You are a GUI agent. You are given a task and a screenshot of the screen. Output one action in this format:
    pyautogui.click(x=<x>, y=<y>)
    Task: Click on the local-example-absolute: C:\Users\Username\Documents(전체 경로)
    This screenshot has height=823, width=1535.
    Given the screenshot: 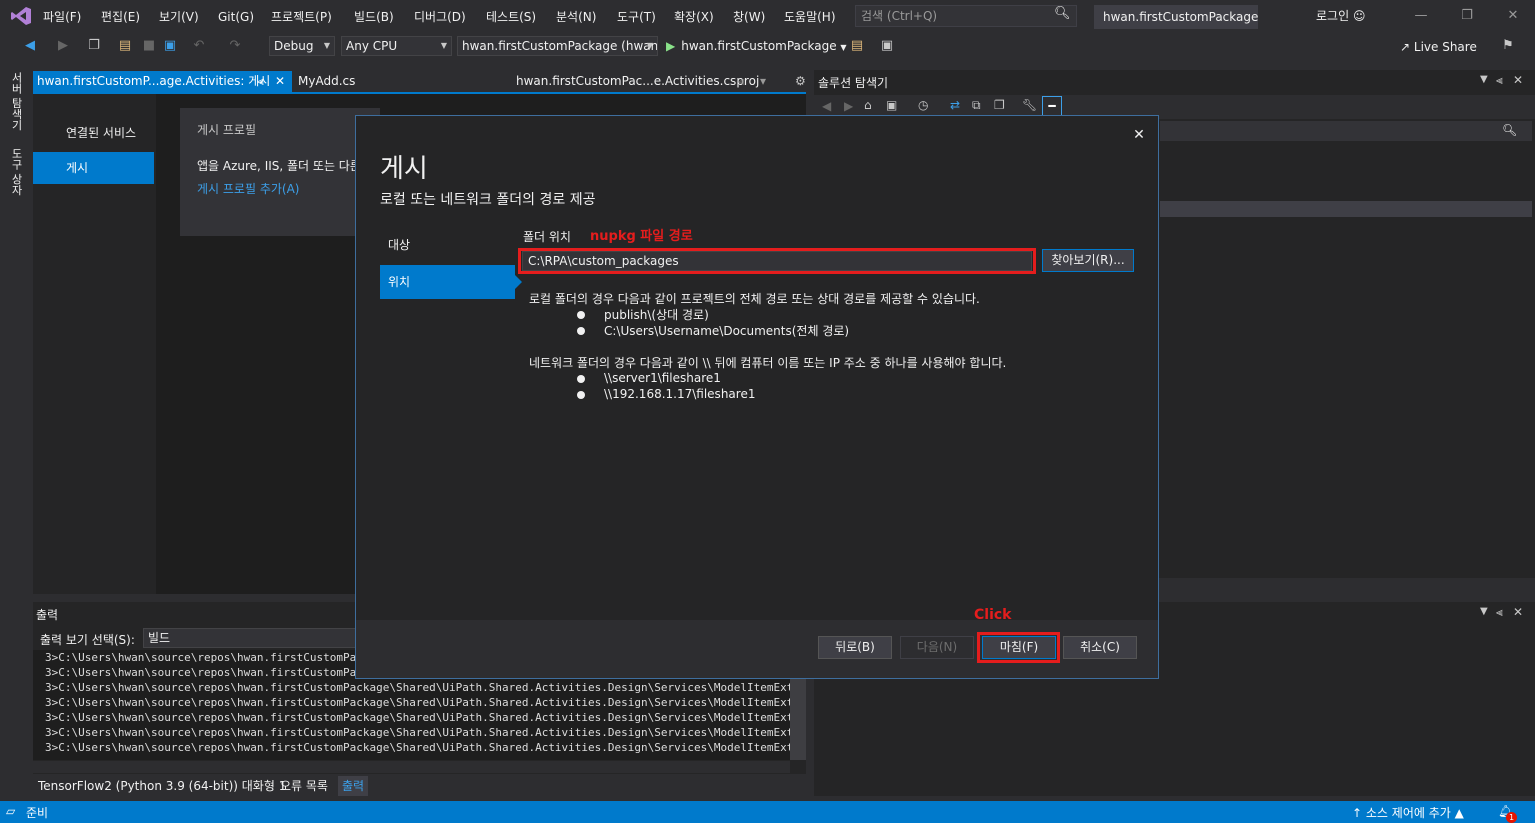 What is the action you would take?
    pyautogui.click(x=727, y=331)
    